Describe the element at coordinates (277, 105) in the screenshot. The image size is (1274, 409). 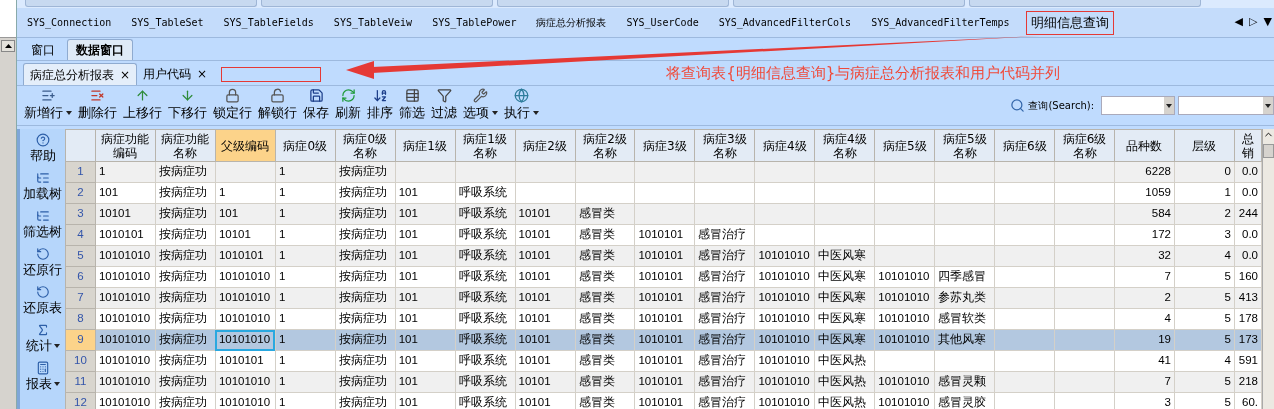
I see `toolbar-button: 解锁行` at that location.